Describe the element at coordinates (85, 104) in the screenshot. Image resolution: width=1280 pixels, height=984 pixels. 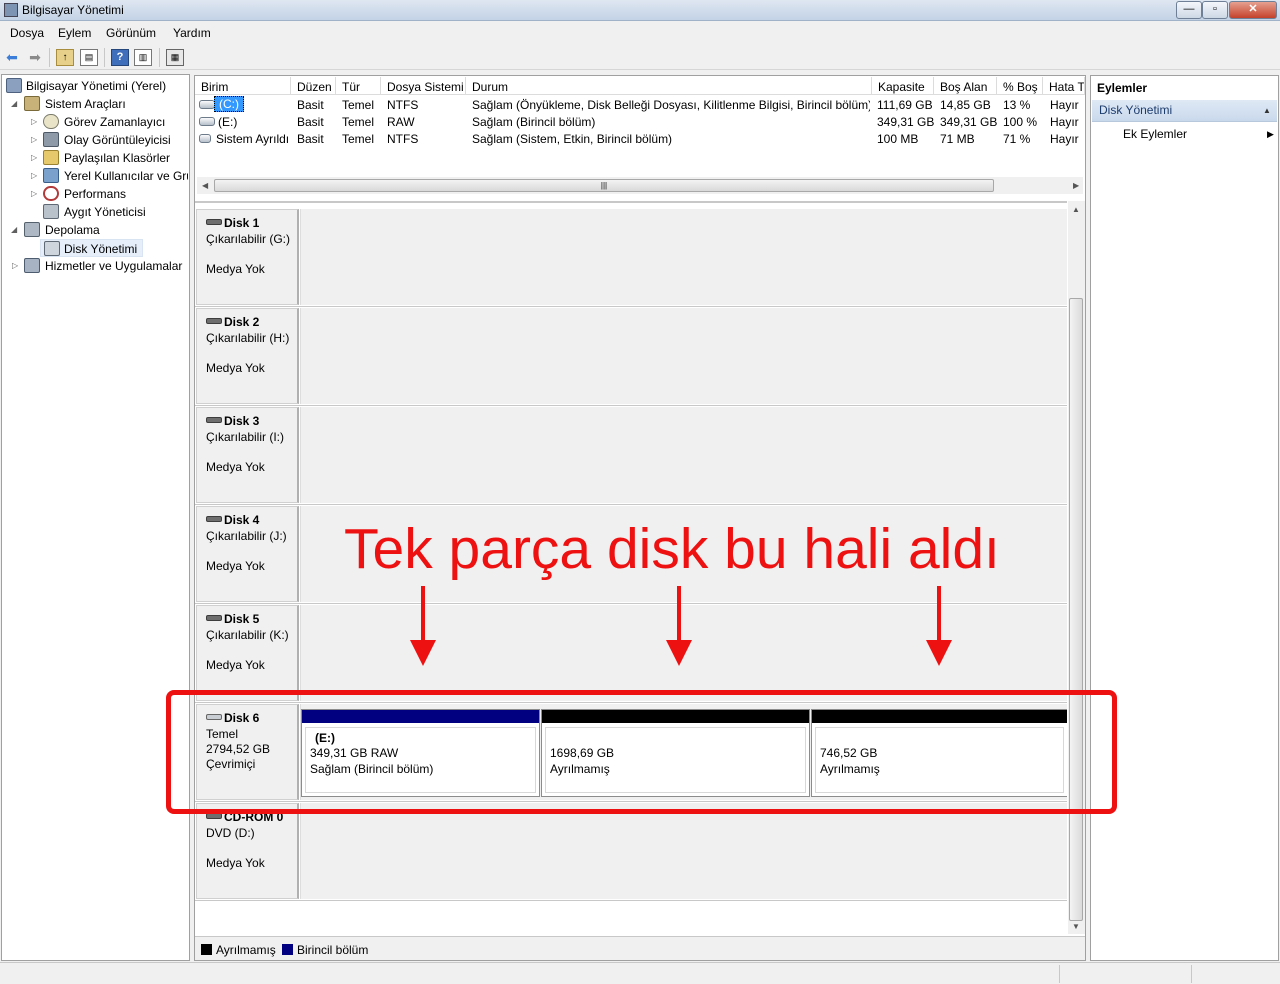
I see `tree-item-label: Sistem Araçları` at that location.